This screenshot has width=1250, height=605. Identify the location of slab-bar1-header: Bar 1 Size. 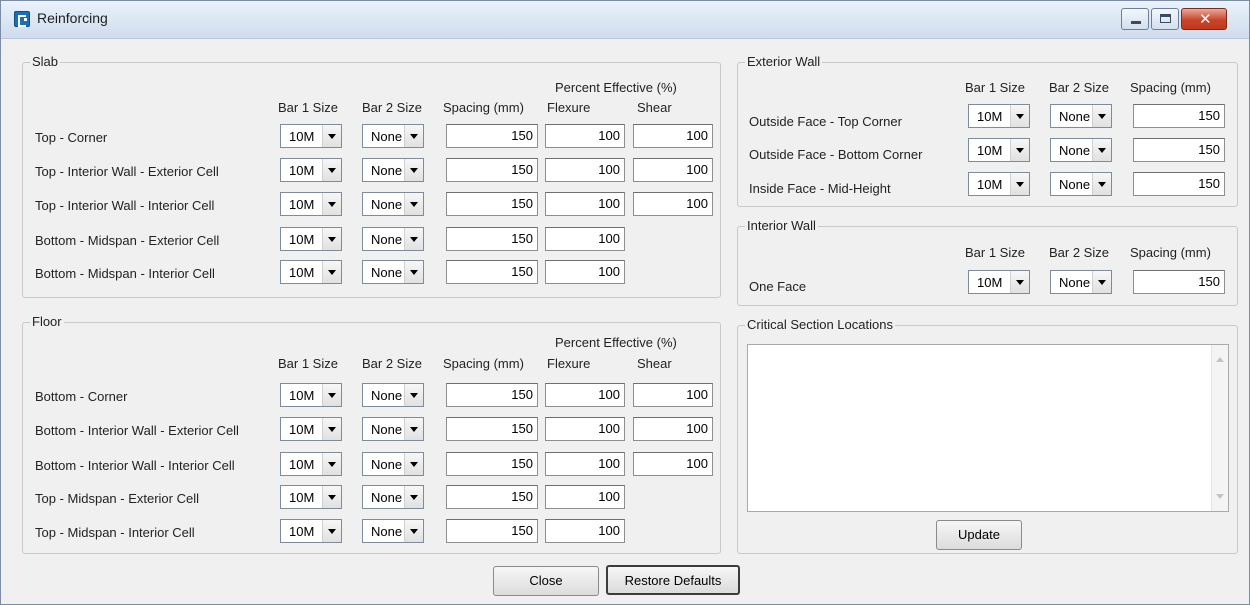
(308, 107).